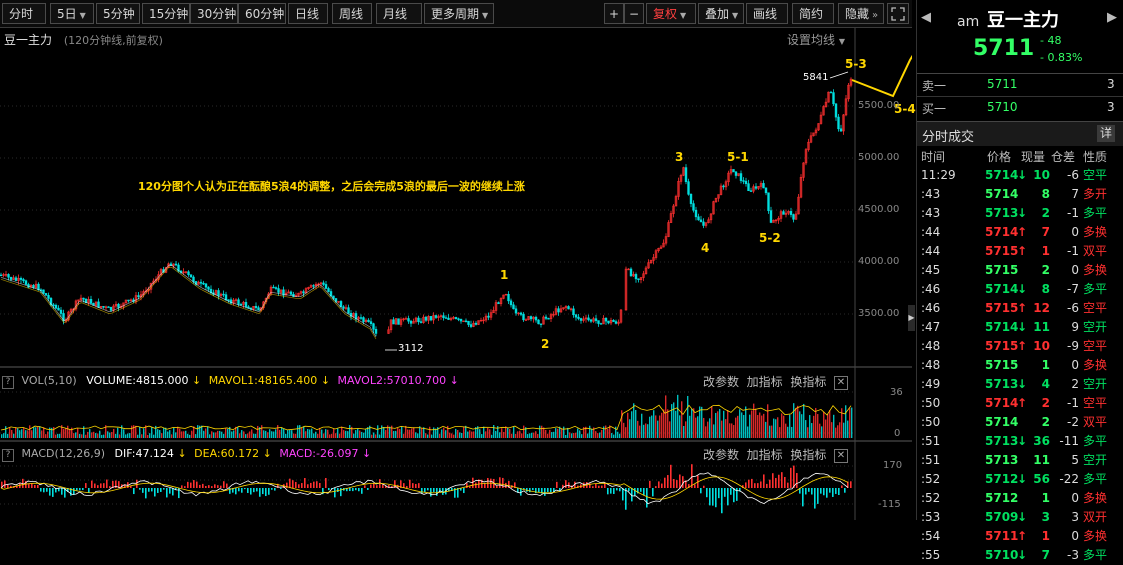 The height and width of the screenshot is (565, 1123). I want to click on hide-button: 隐藏», so click(861, 13).